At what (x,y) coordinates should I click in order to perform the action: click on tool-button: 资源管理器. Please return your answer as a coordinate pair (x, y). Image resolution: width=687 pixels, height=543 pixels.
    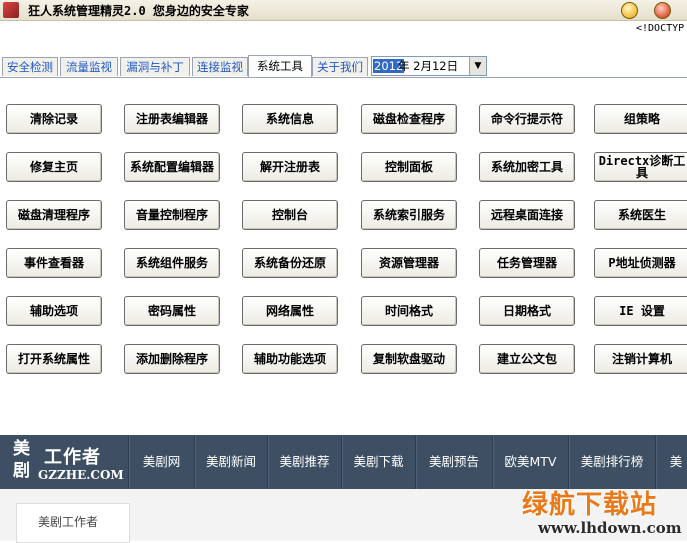
    Looking at the image, I should click on (409, 263).